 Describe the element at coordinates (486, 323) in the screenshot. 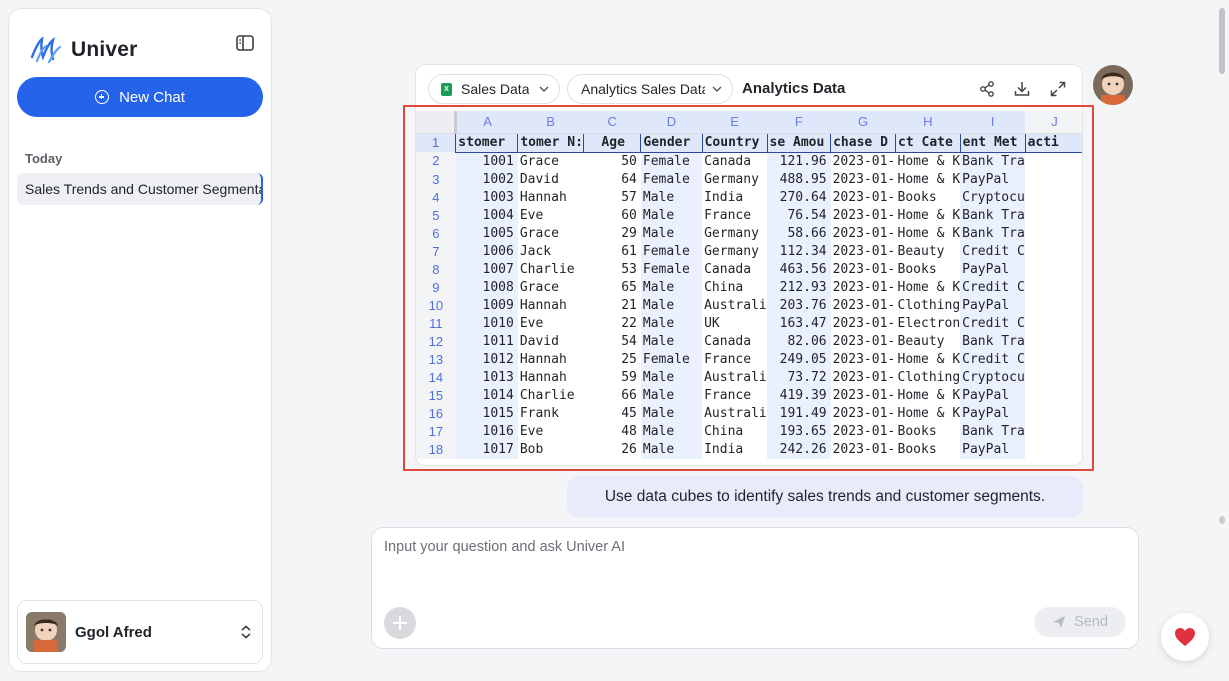

I see `grid-cell: 1010` at that location.